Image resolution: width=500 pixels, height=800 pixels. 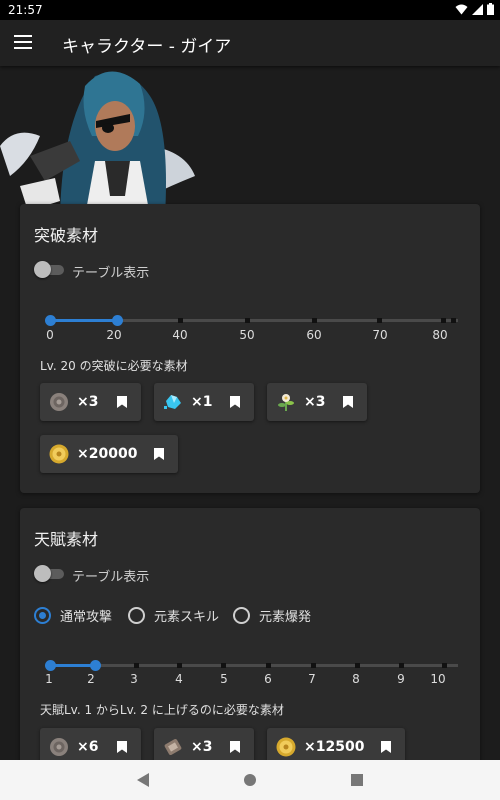 What do you see at coordinates (134, 679) in the screenshot?
I see `scale-label: 3` at bounding box center [134, 679].